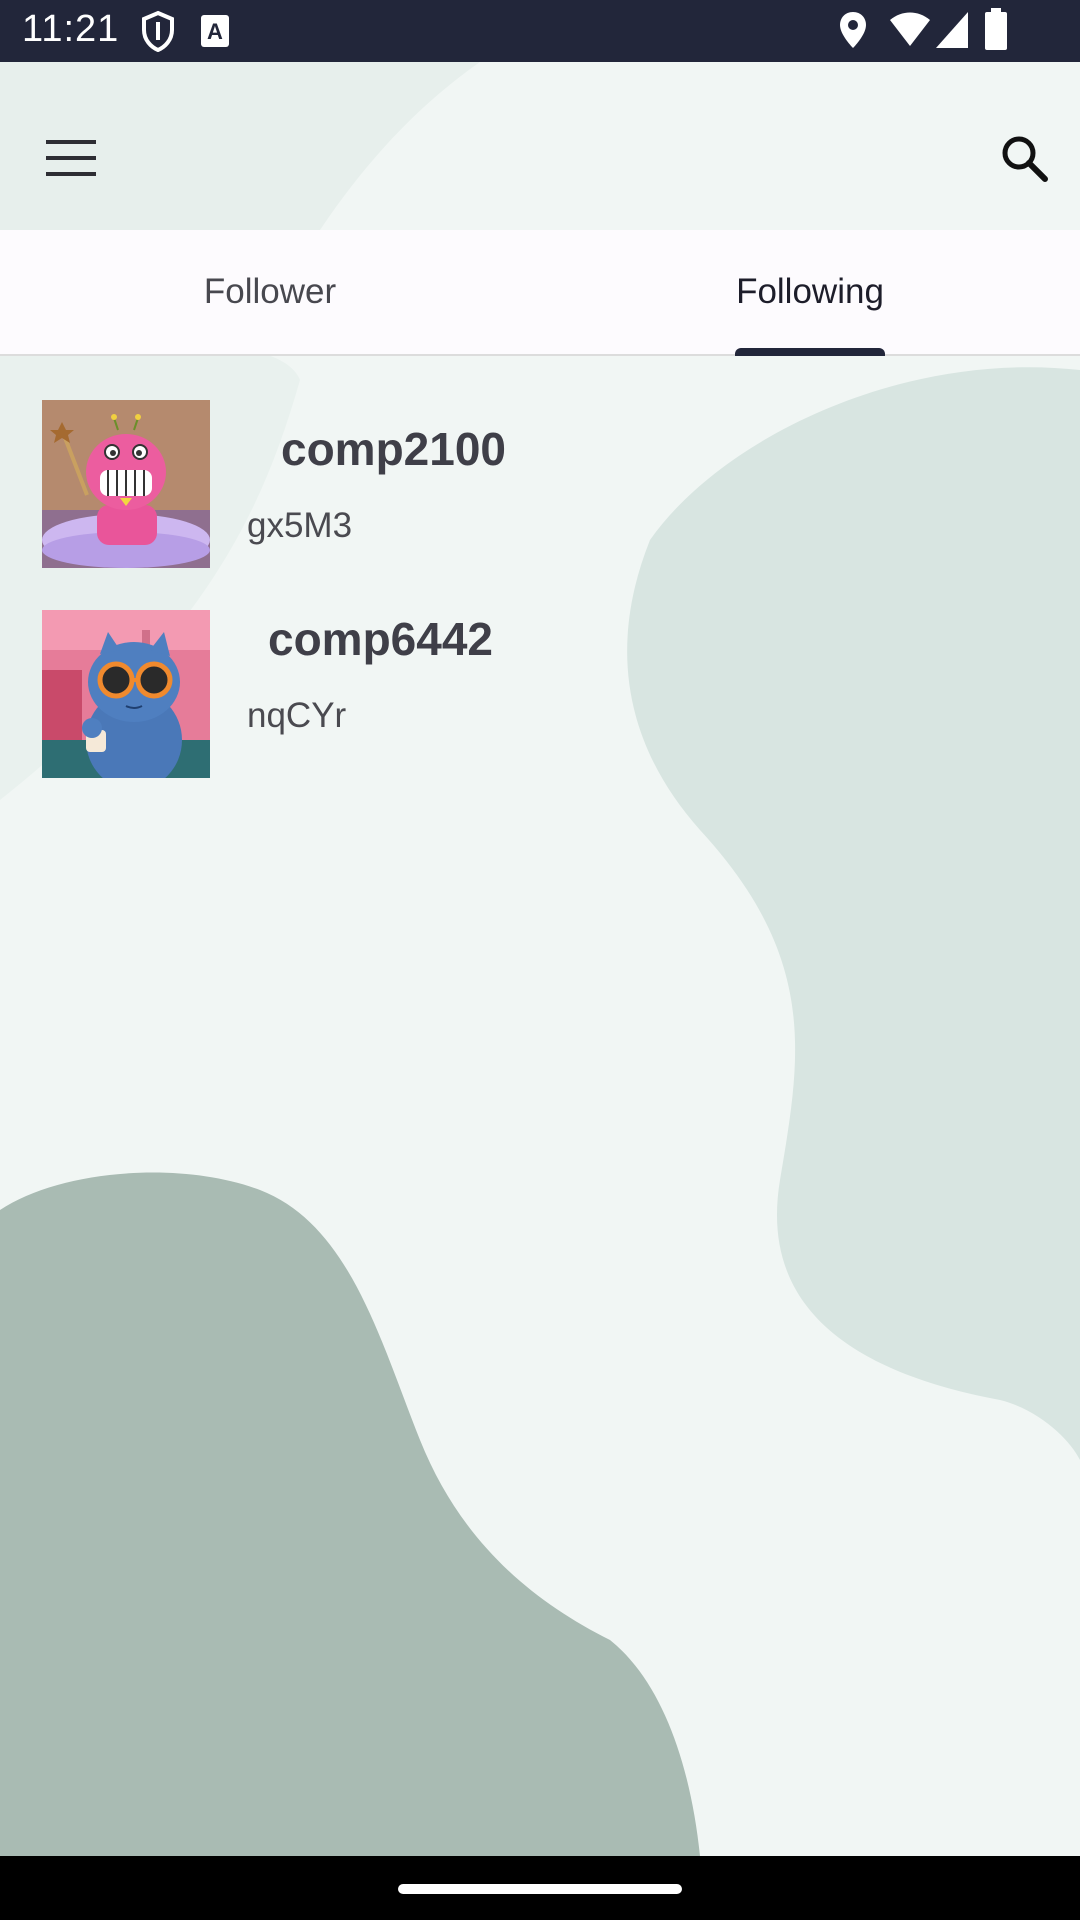 The image size is (1080, 1920). What do you see at coordinates (853, 32) in the screenshot?
I see `location-icon` at bounding box center [853, 32].